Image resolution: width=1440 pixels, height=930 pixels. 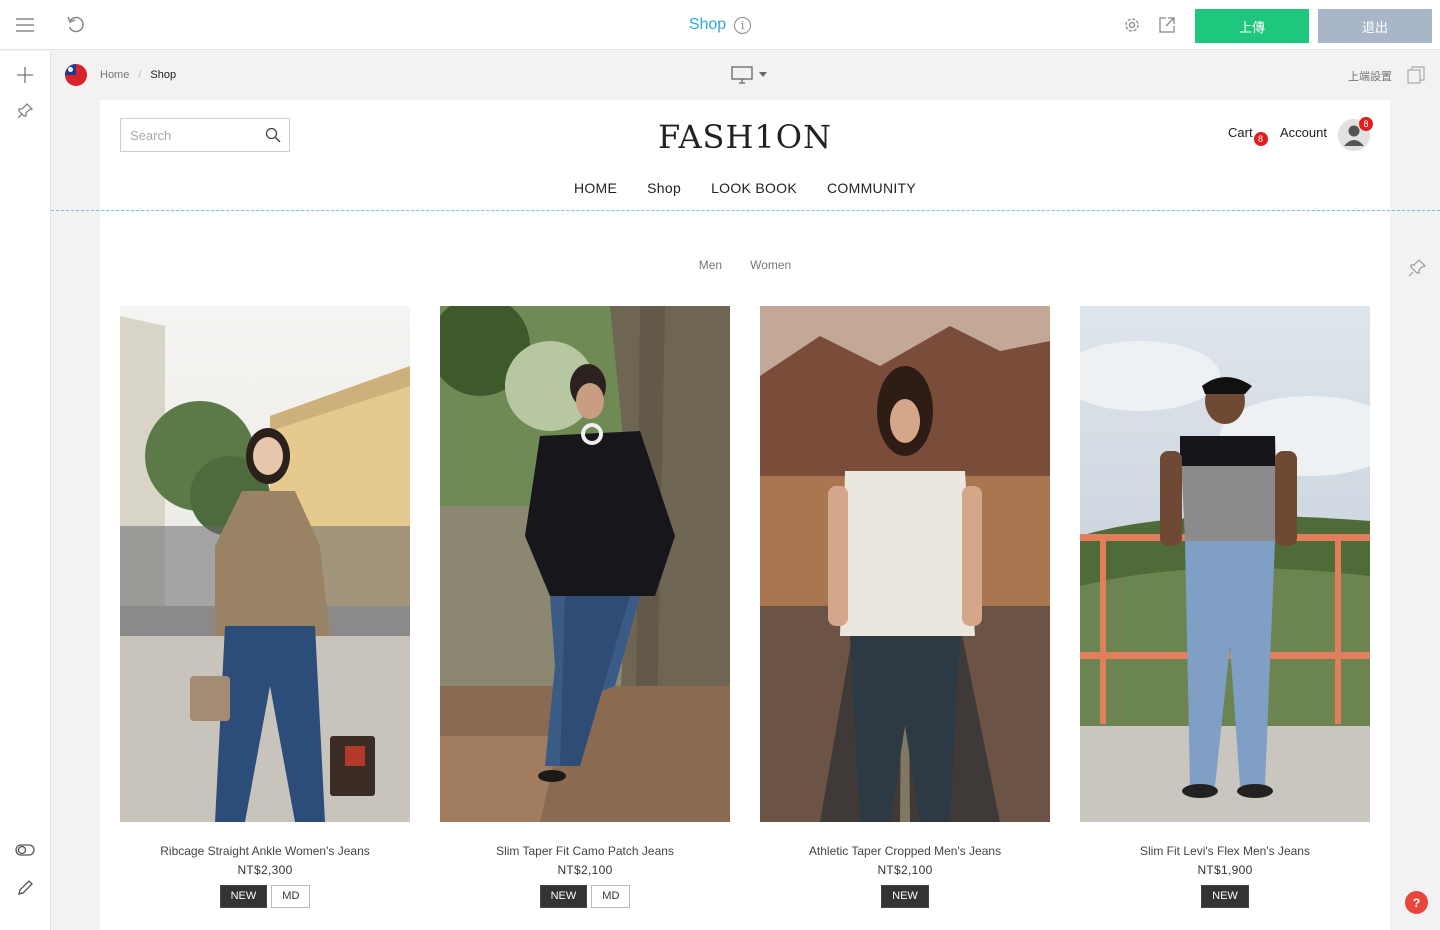 What do you see at coordinates (194, 135) in the screenshot?
I see `search-input` at bounding box center [194, 135].